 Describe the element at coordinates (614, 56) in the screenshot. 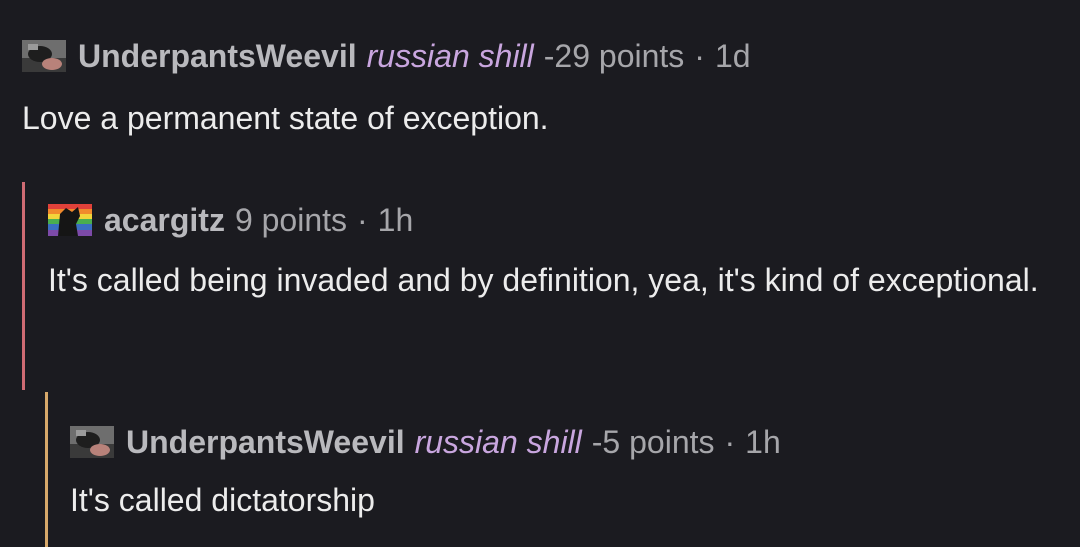

I see `comment-points: -29 points` at that location.